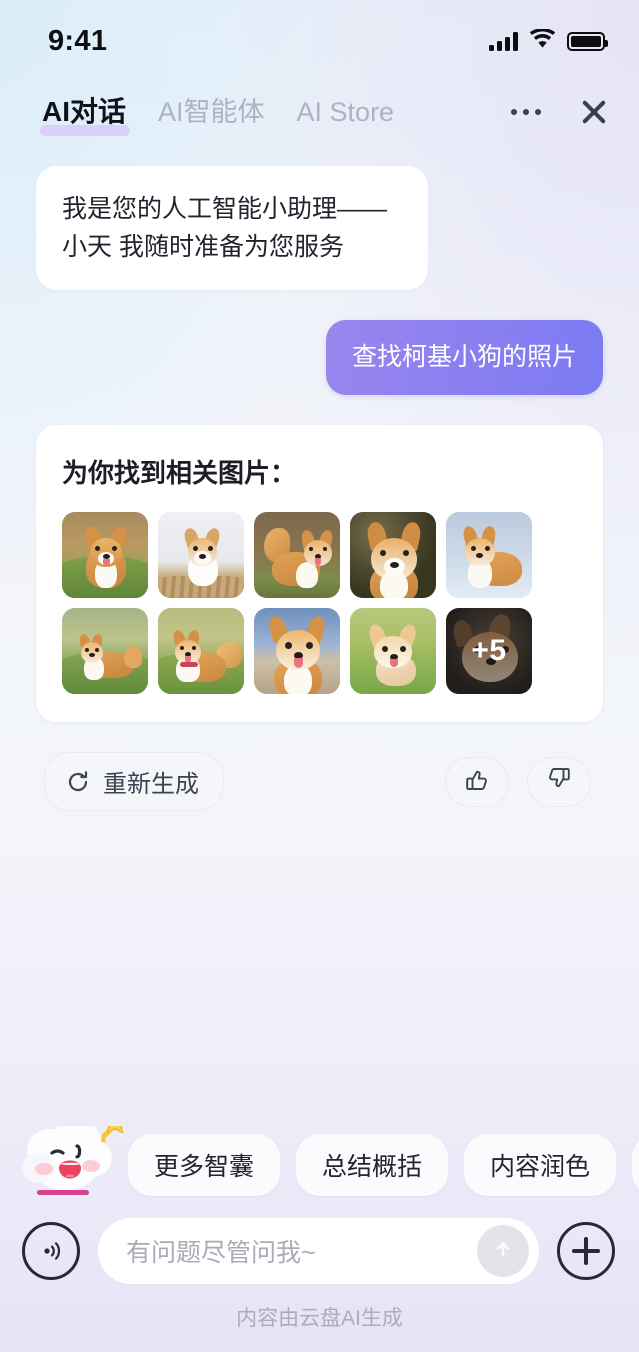 This screenshot has height=1352, width=639. What do you see at coordinates (319, 781) in the screenshot?
I see `message-actions: 重新生成` at bounding box center [319, 781].